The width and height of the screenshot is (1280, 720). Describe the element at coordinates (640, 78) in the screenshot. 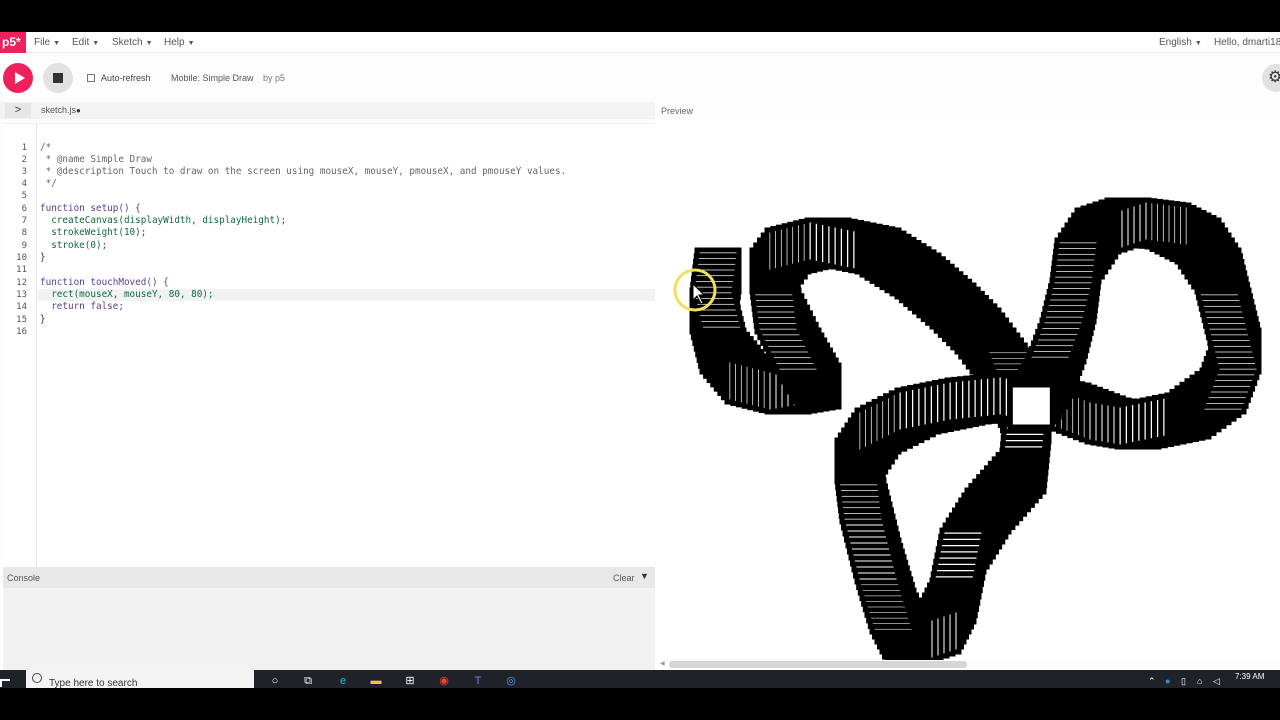

I see `toolbar: Auto-refresh Mobile: Simple Draw by p5 ⚙` at that location.